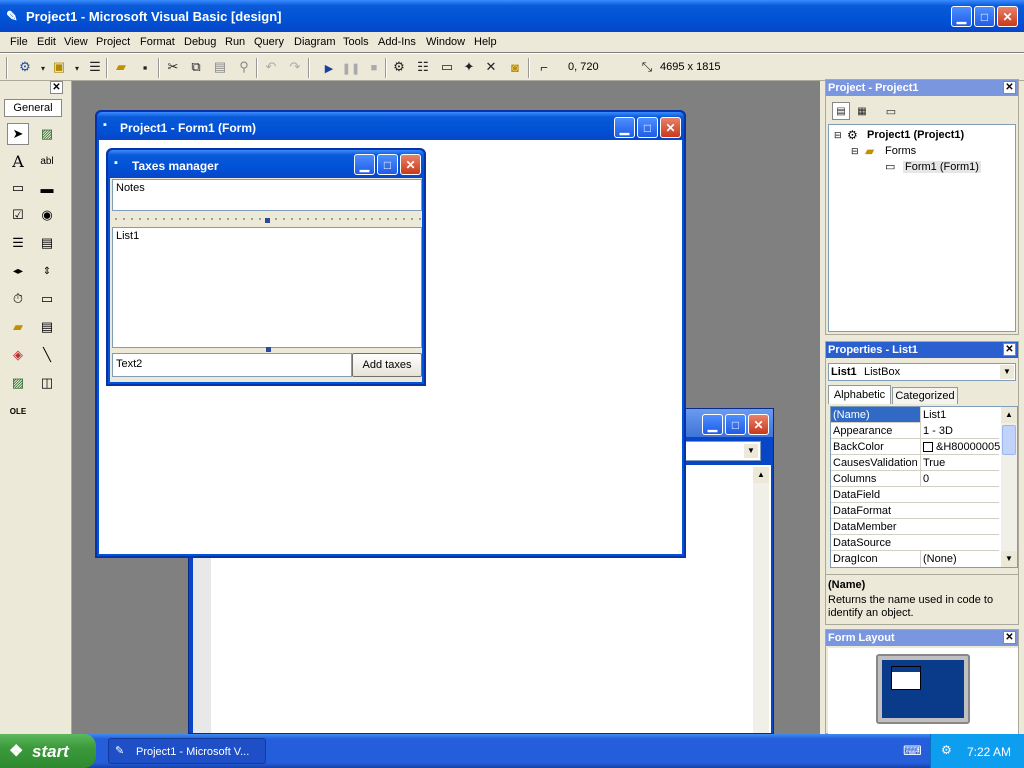  Describe the element at coordinates (47, 188) in the screenshot. I see `commandbutton-icon: ▬` at that location.